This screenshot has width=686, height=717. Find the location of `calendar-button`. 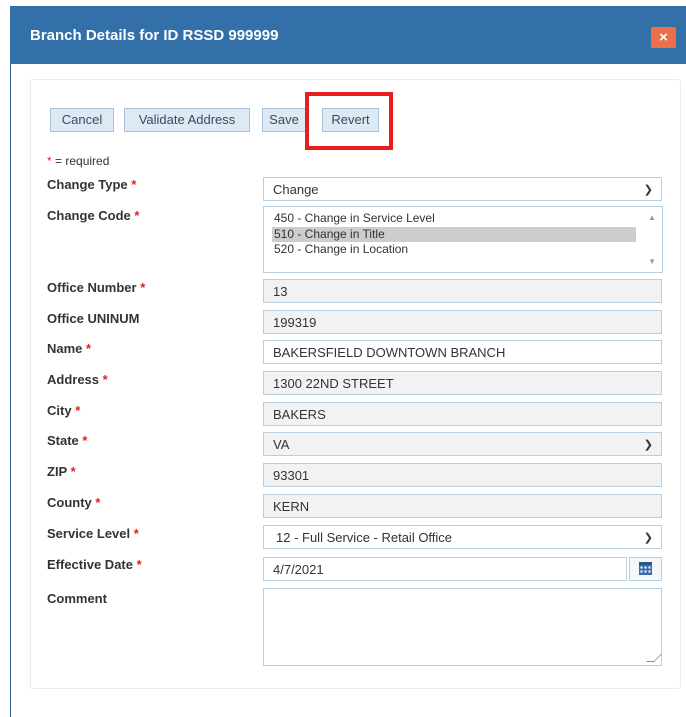

calendar-button is located at coordinates (645, 569).